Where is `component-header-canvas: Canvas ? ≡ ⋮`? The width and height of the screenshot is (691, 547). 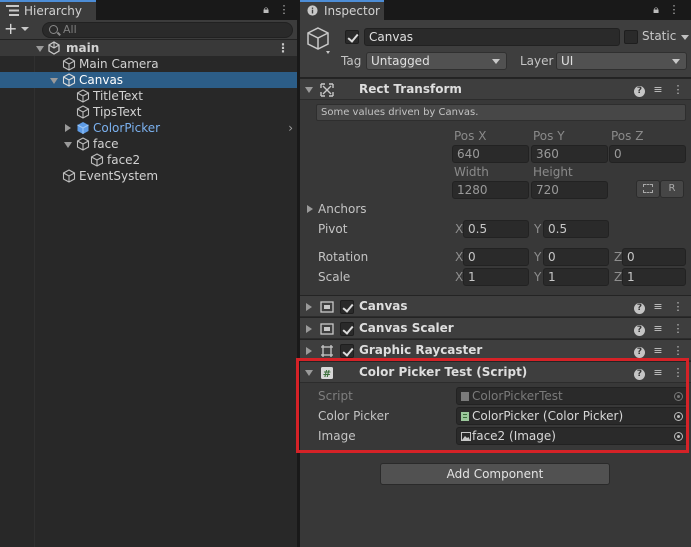
component-header-canvas: Canvas ? ≡ ⋮ is located at coordinates (495, 306).